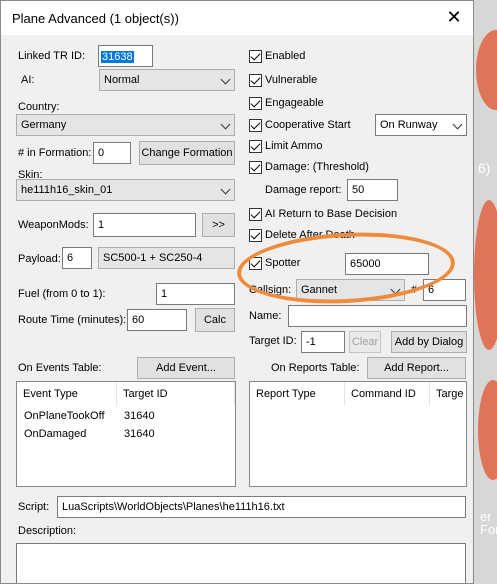 This screenshot has height=584, width=497. Describe the element at coordinates (323, 342) in the screenshot. I see `target-id-input: -1` at that location.